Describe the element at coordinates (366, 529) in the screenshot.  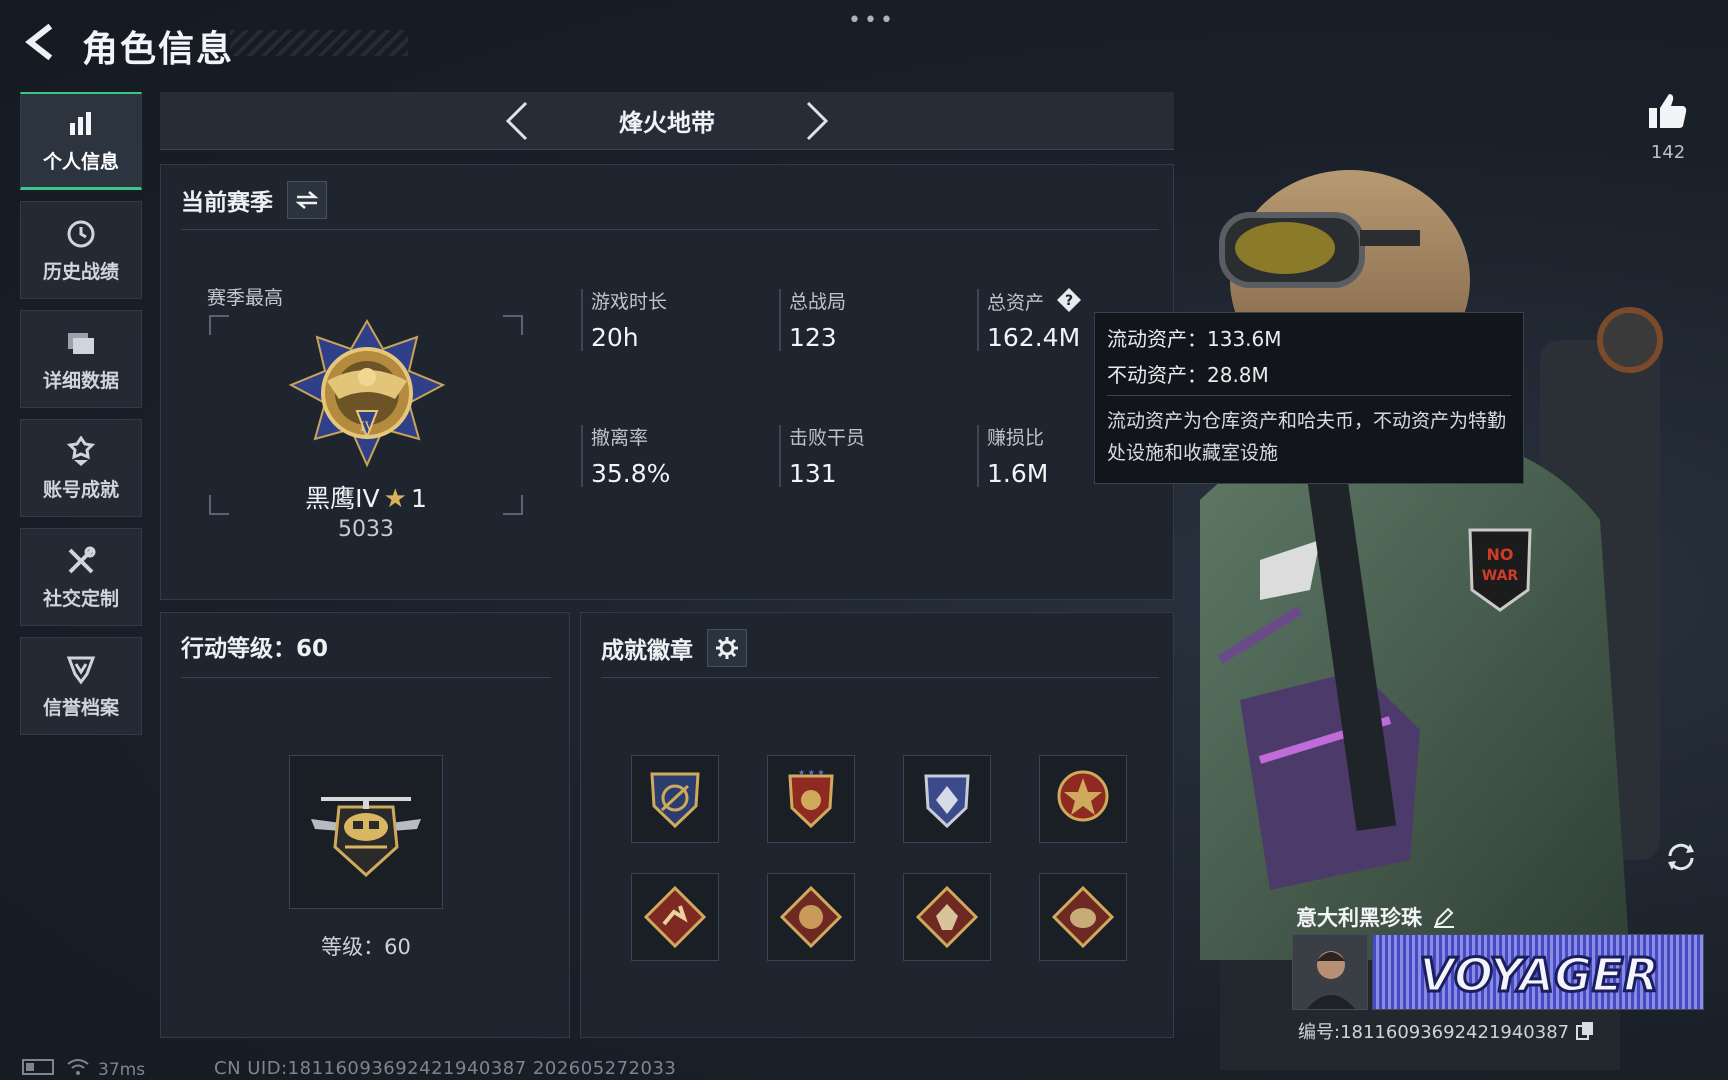
I see `rank-points: 5033` at that location.